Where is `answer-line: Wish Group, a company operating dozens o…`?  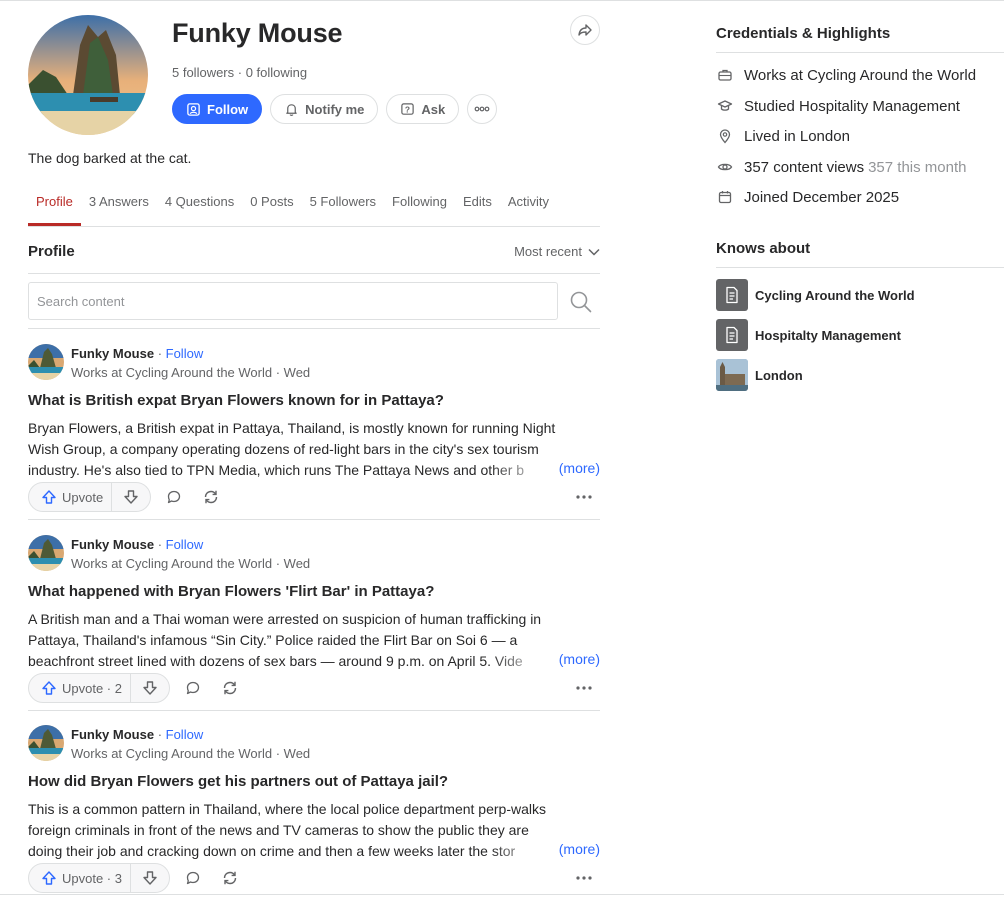
answer-line: Wish Group, a company operating dozens o… is located at coordinates (283, 449).